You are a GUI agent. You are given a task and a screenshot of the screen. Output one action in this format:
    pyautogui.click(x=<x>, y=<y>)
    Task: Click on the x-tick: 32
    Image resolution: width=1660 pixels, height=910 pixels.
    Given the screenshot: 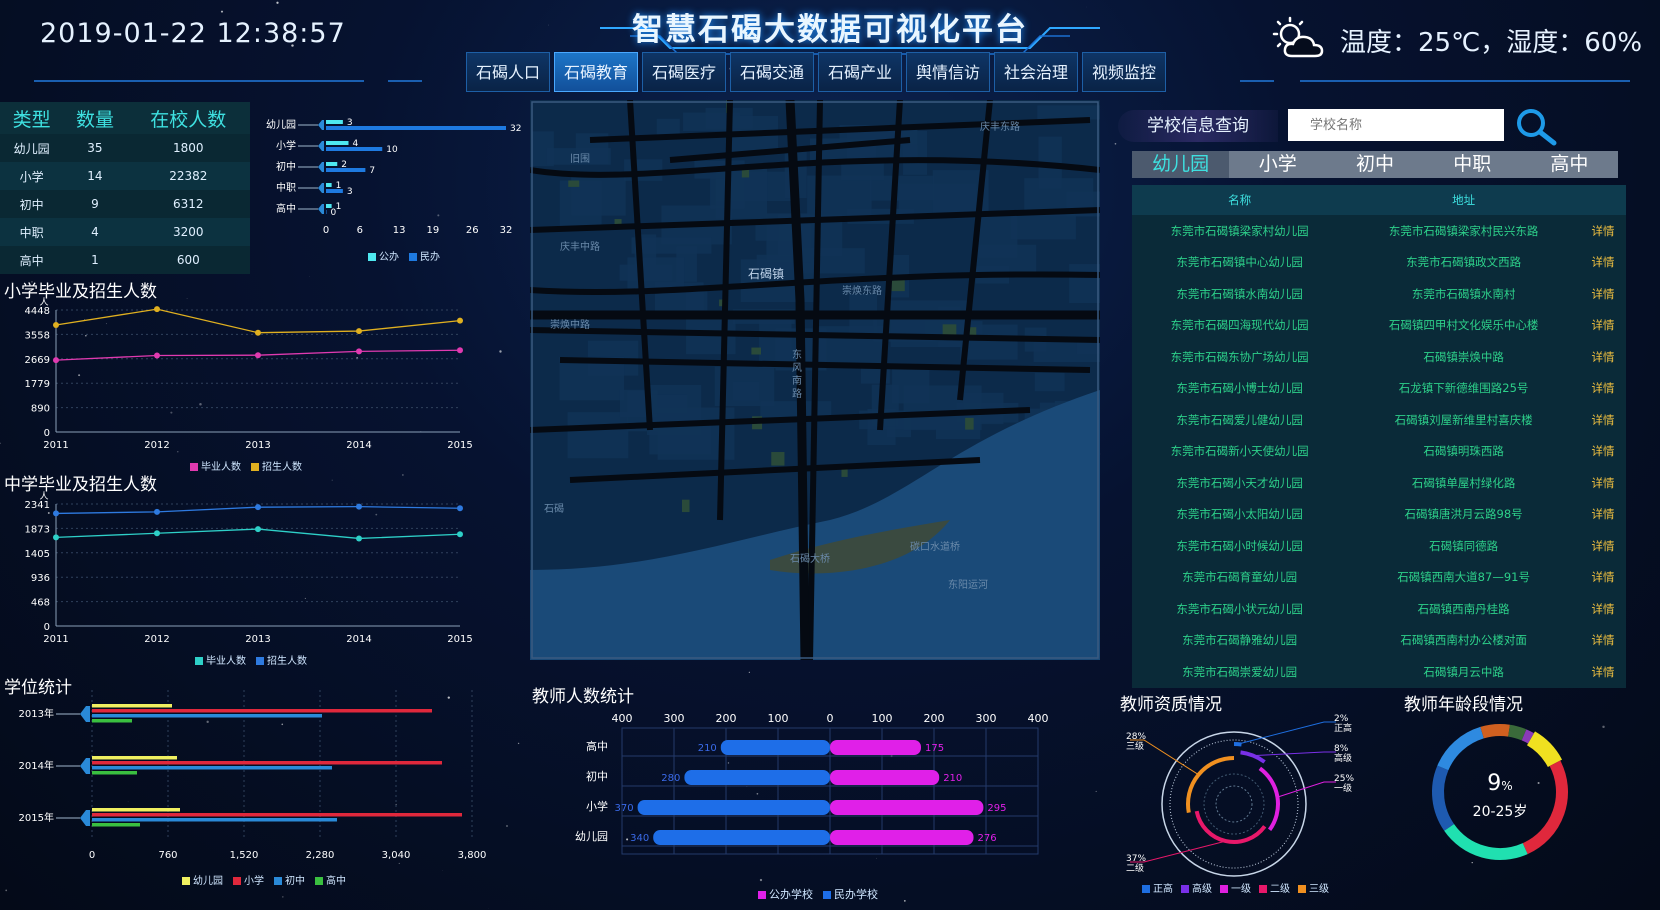 What is the action you would take?
    pyautogui.click(x=506, y=230)
    